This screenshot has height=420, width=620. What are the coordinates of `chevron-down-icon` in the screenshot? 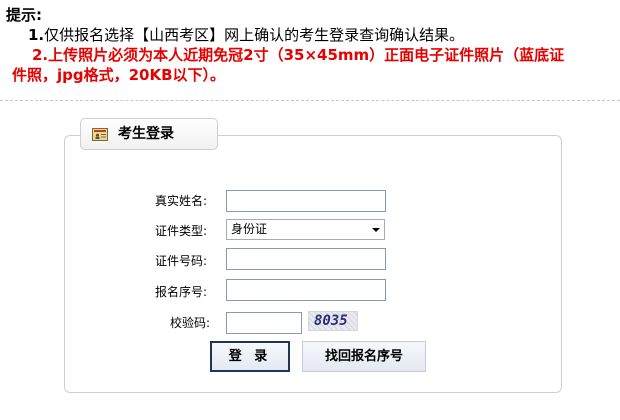 It's located at (376, 230).